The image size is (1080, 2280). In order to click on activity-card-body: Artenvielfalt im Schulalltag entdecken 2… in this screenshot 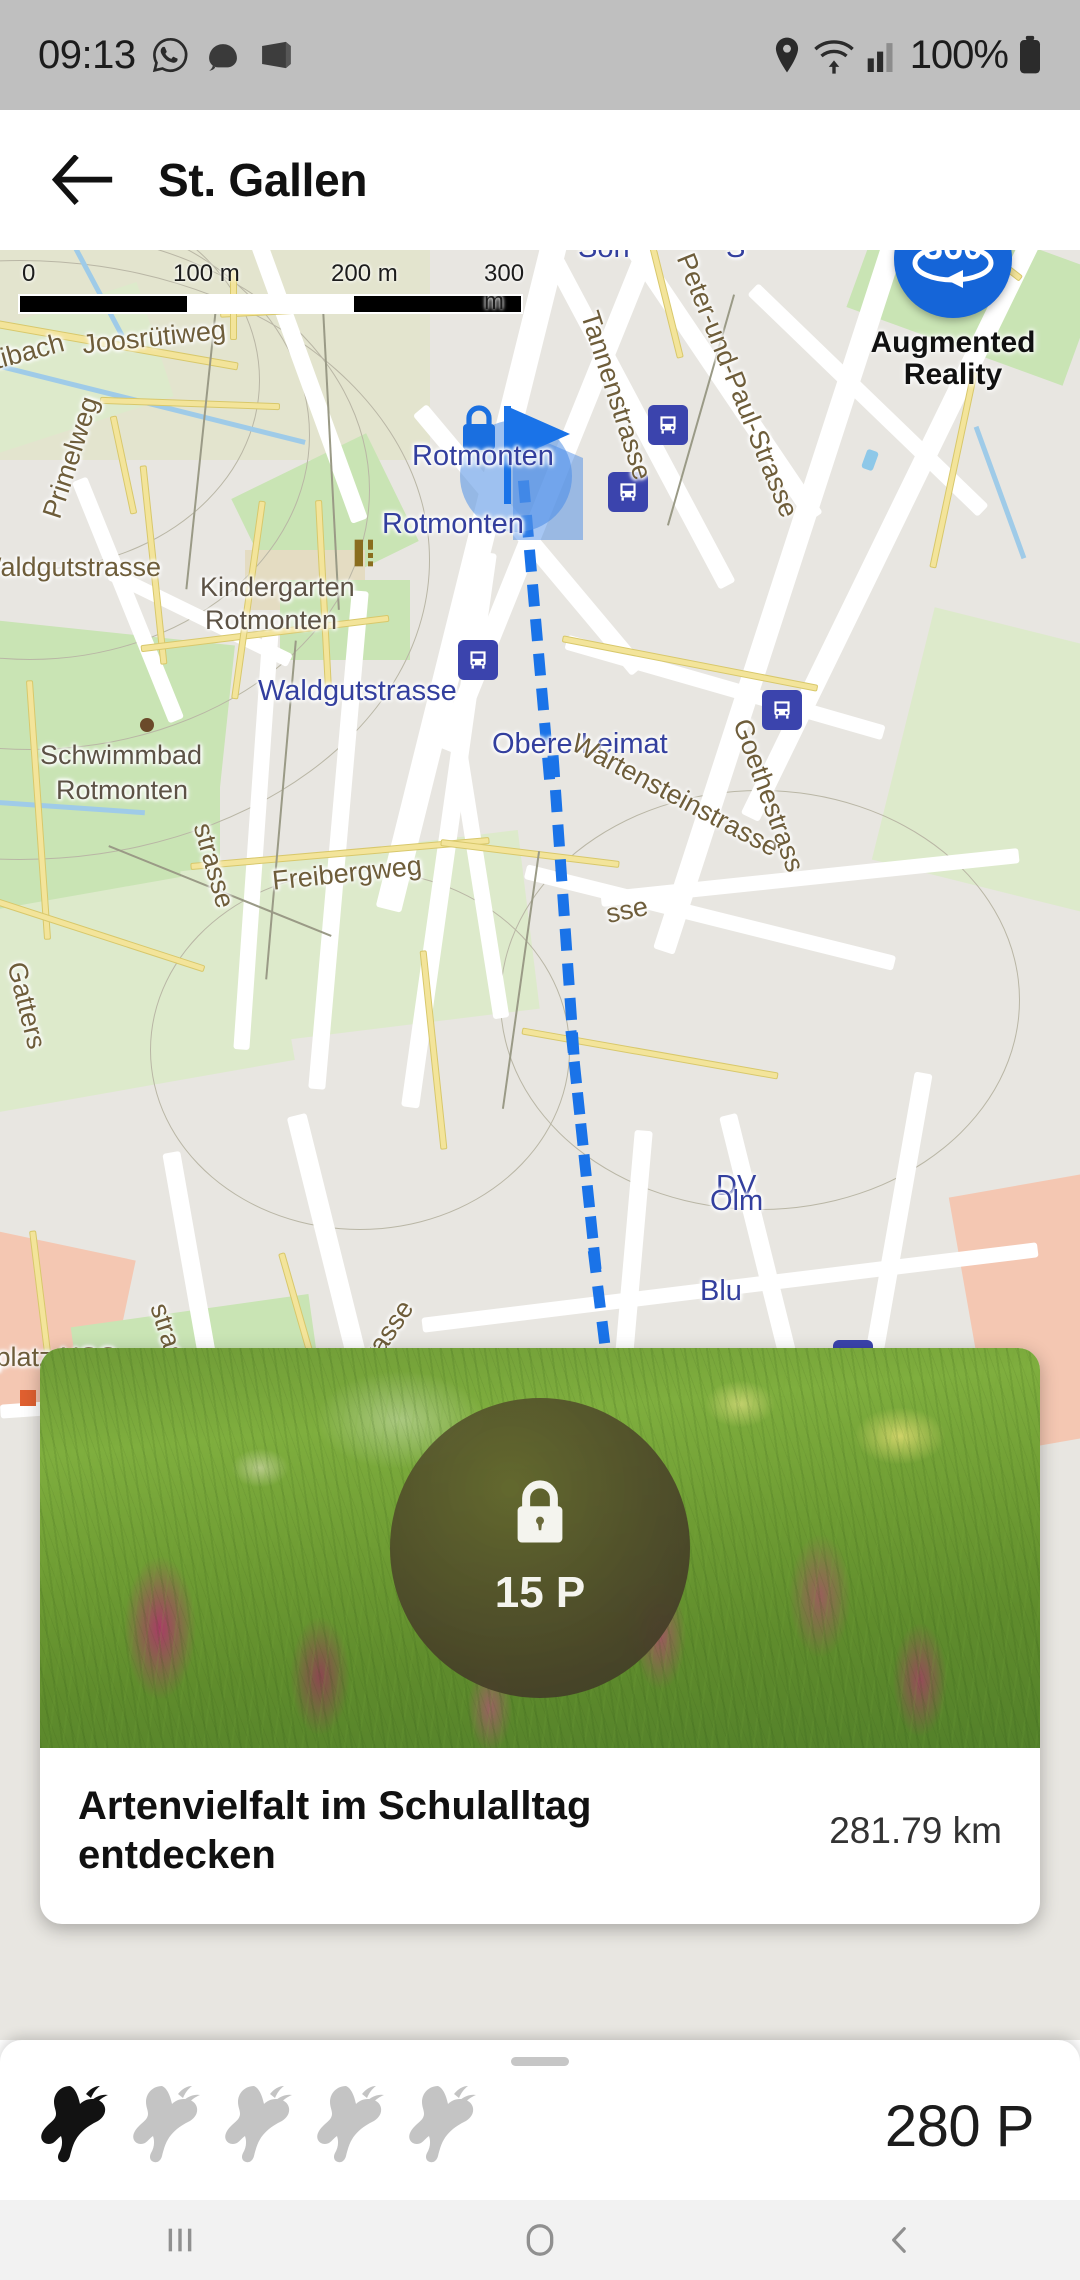, I will do `click(540, 1836)`.